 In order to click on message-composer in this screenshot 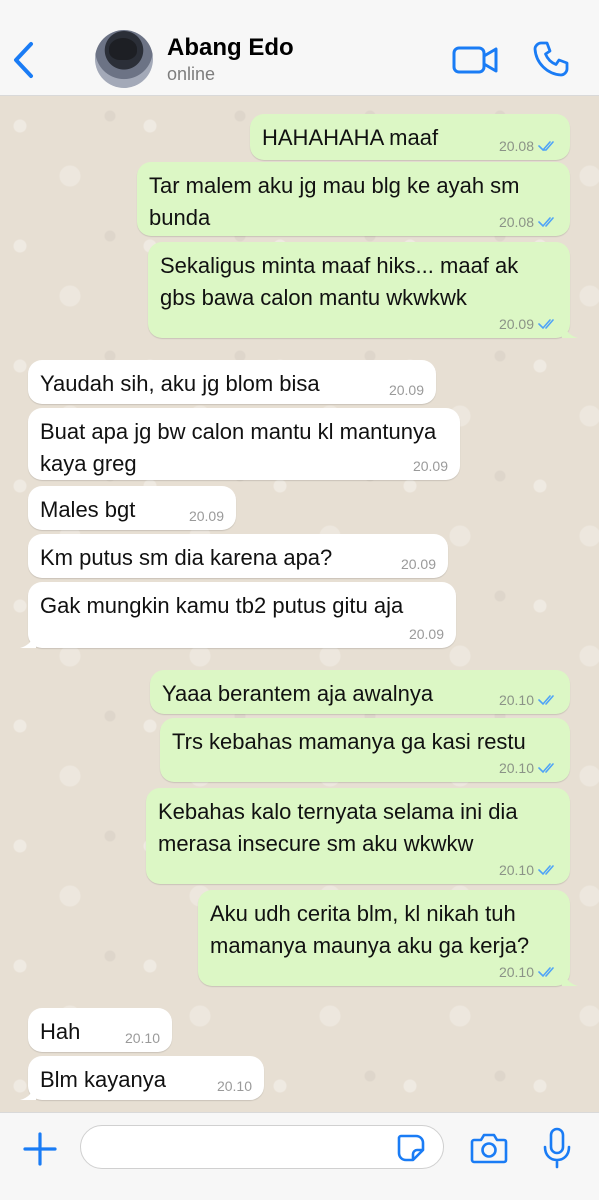, I will do `click(299, 1156)`.